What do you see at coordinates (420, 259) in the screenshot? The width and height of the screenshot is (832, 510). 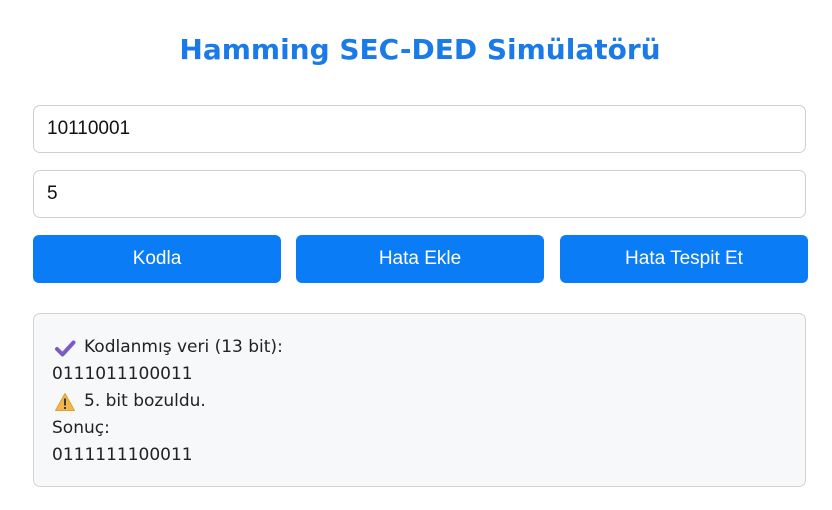 I see `inject-error-button: Hata Ekle` at bounding box center [420, 259].